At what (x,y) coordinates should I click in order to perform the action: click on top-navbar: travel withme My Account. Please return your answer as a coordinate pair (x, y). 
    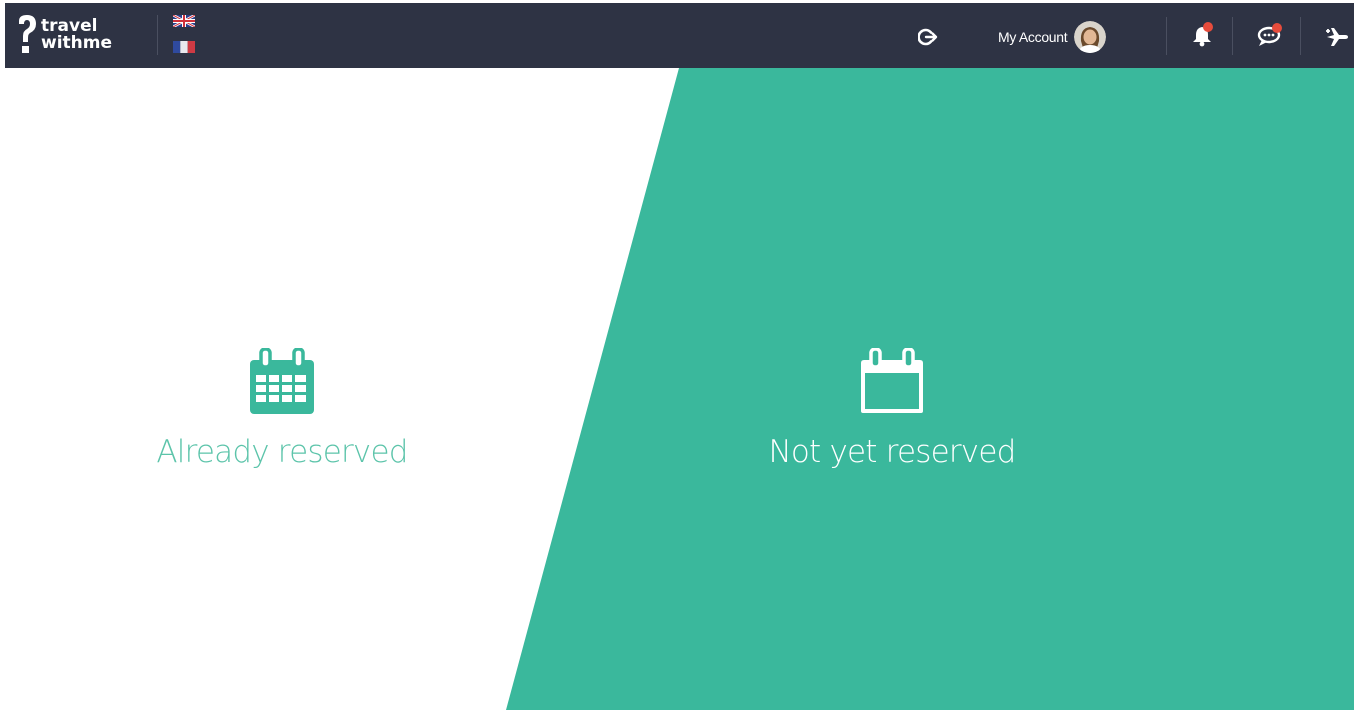
    Looking at the image, I should click on (679, 35).